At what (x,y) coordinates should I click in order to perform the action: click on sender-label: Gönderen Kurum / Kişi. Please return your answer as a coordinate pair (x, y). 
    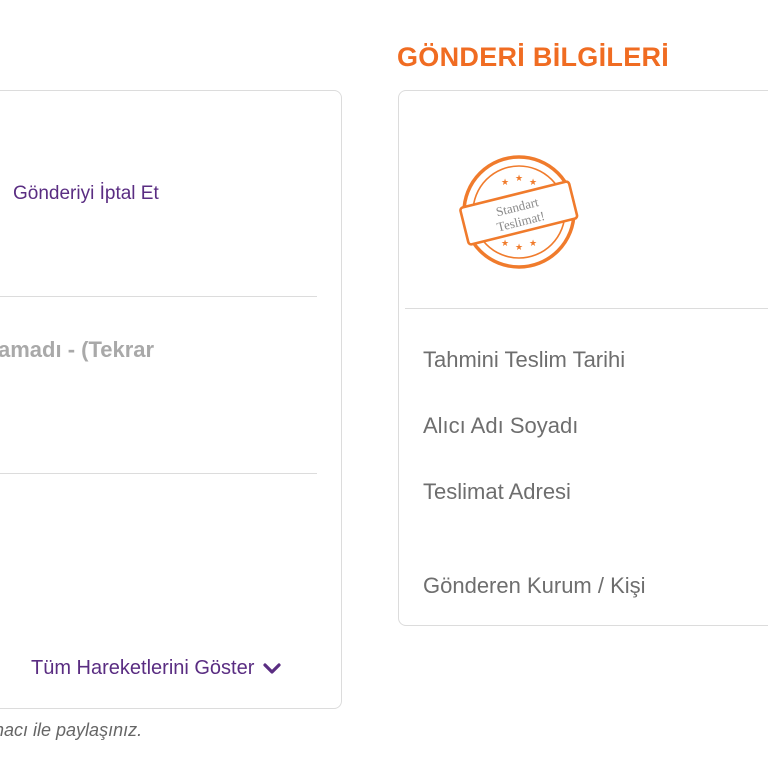
    Looking at the image, I should click on (534, 585).